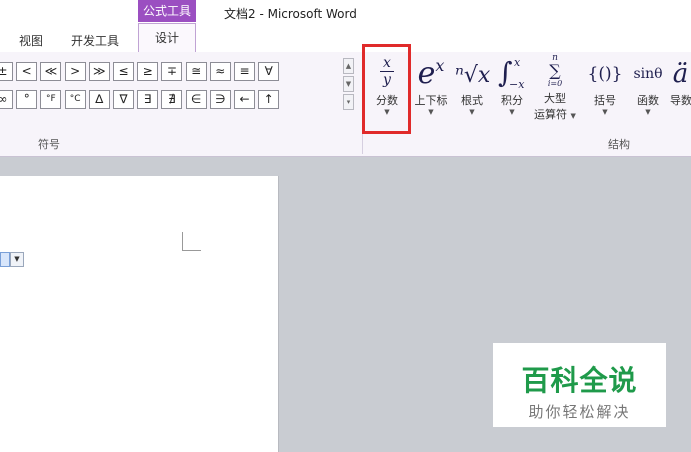 This screenshot has width=691, height=452. I want to click on symbol-button: ±, so click(6, 71).